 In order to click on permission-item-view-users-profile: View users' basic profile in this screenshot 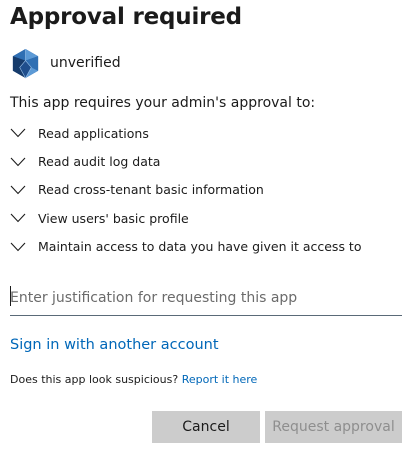, I will do `click(185, 218)`.